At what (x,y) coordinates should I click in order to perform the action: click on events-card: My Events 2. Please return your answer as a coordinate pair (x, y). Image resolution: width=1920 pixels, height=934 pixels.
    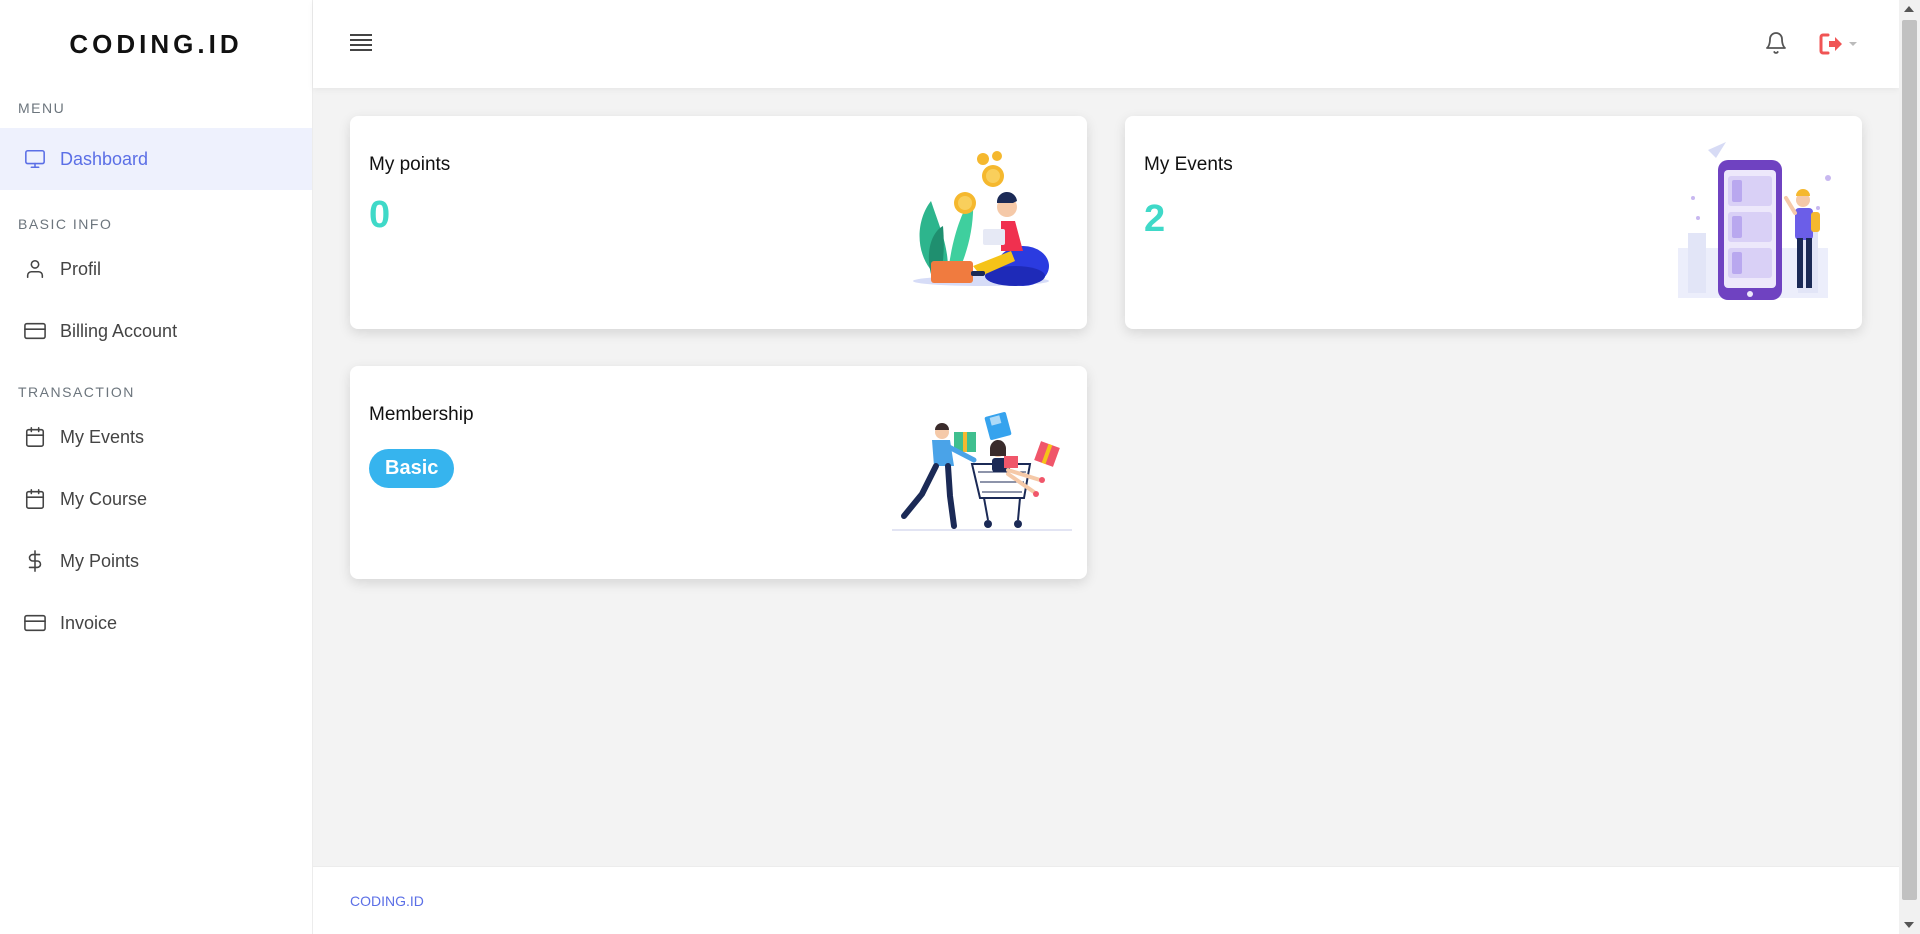
    Looking at the image, I should click on (1493, 222).